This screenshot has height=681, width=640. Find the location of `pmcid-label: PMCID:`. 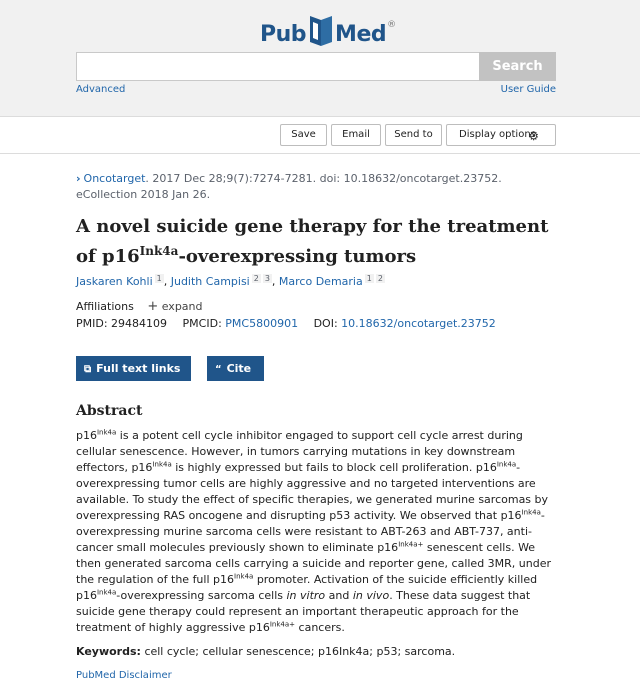

pmcid-label: PMCID: is located at coordinates (202, 323).